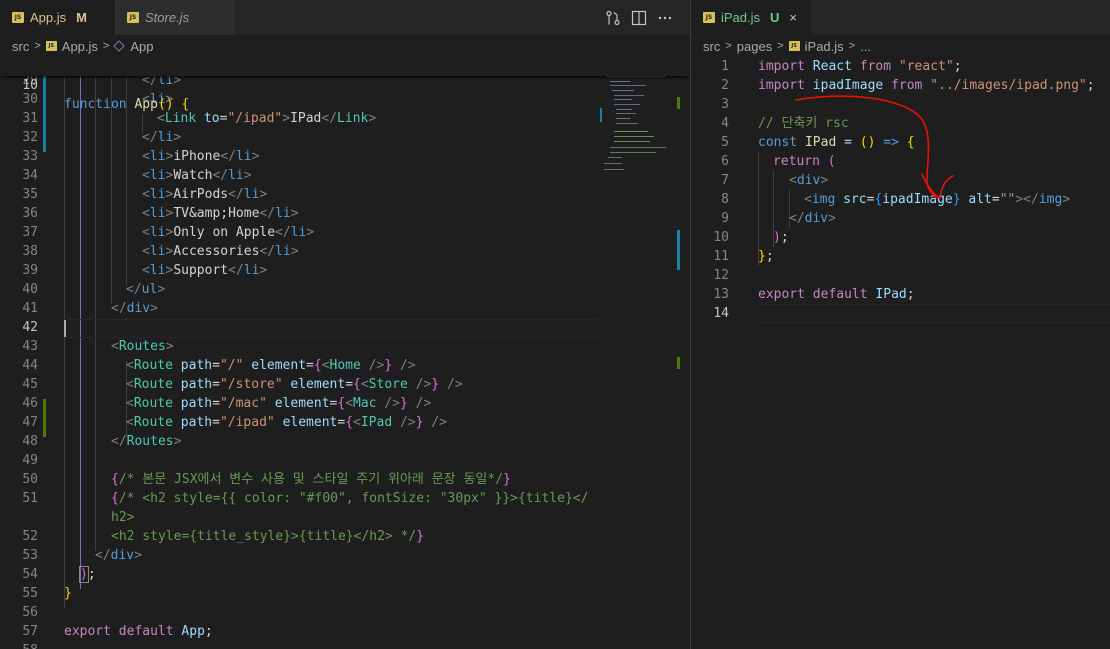 Image resolution: width=1110 pixels, height=649 pixels. Describe the element at coordinates (613, 18) in the screenshot. I see `source-control-icon` at that location.